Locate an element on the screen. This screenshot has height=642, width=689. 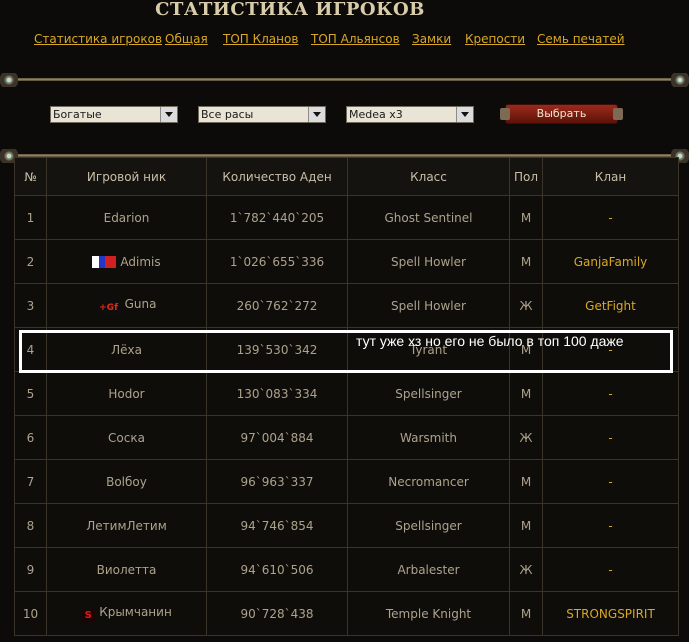
row-class: Temple Knight is located at coordinates (428, 613).